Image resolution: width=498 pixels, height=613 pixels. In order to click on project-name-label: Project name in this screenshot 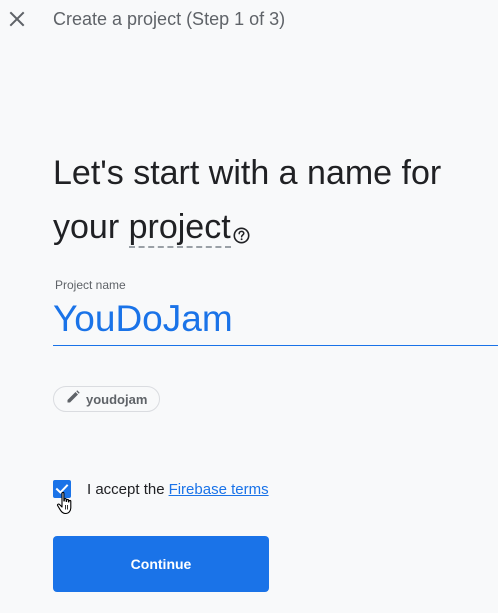, I will do `click(90, 285)`.